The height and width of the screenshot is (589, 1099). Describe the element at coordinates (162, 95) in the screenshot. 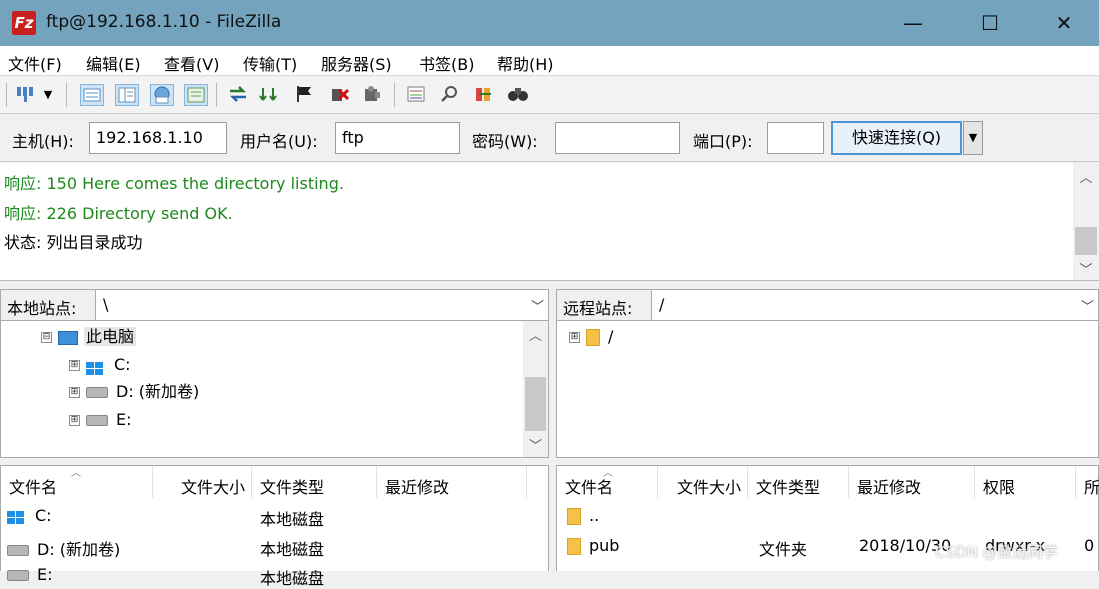

I see `toggle-remote-tree-icon` at that location.